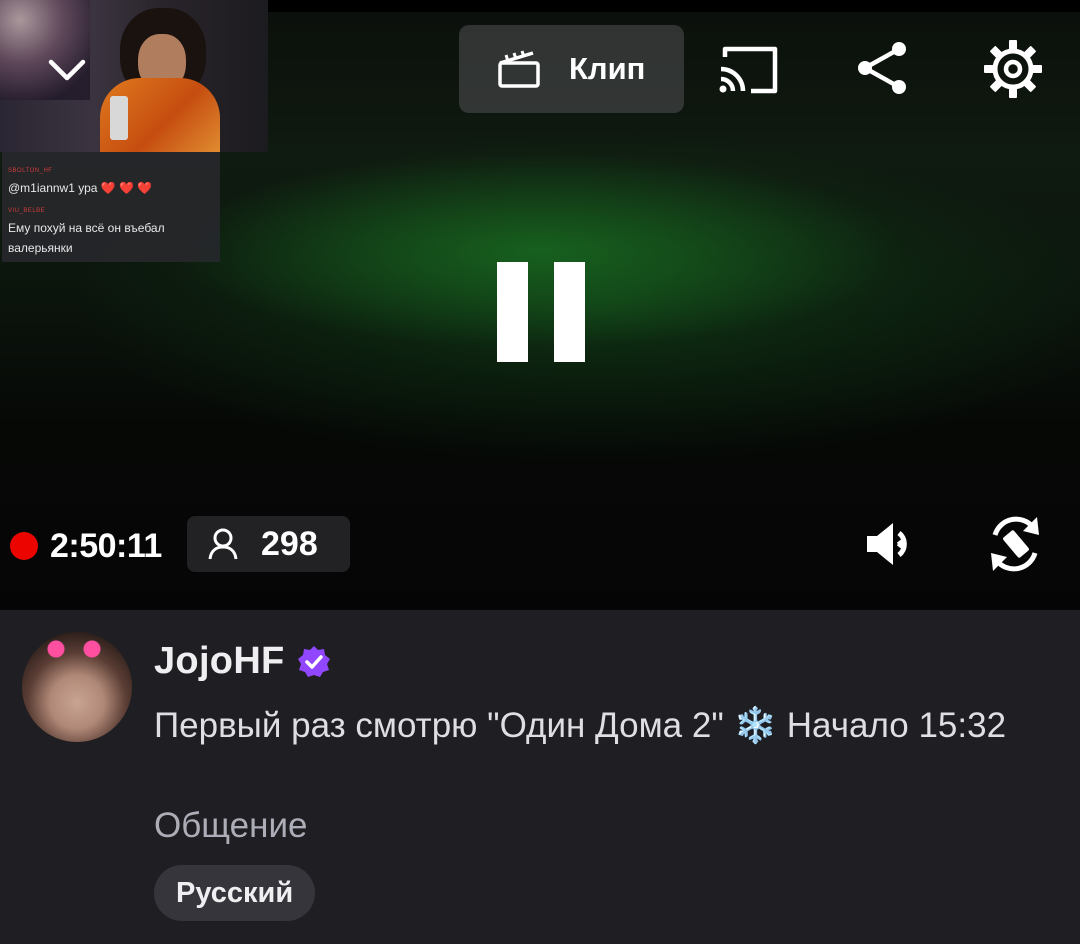 The width and height of the screenshot is (1080, 944). Describe the element at coordinates (512, 312) in the screenshot. I see `pause-icon` at that location.